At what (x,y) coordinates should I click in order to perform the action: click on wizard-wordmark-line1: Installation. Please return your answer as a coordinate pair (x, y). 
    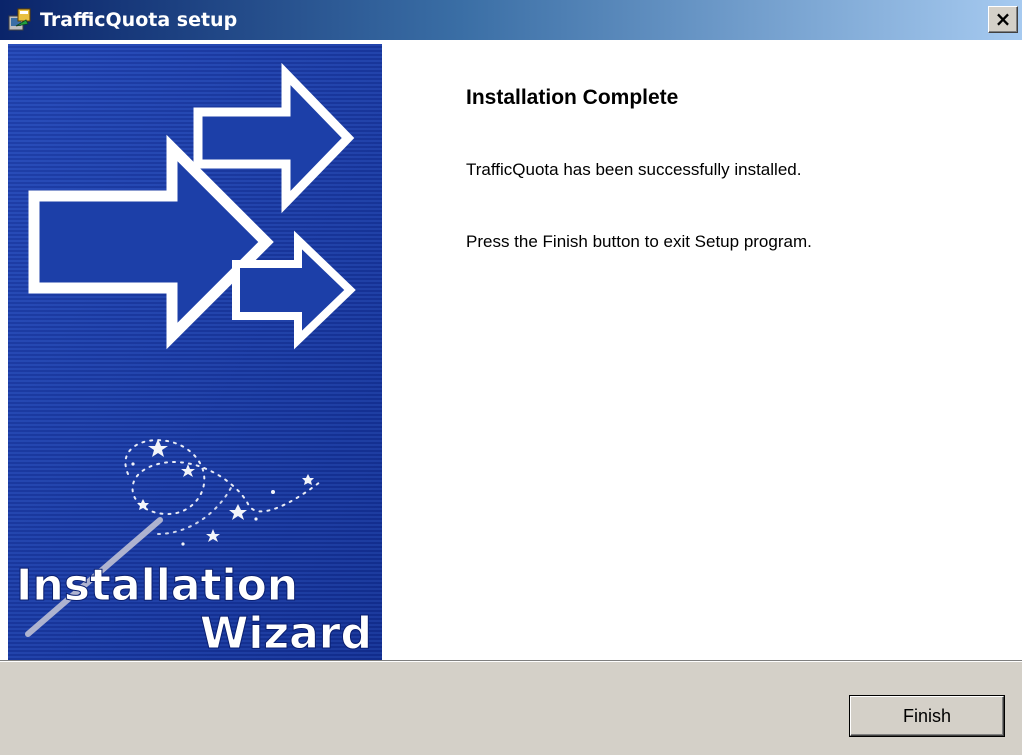
    Looking at the image, I should click on (157, 585).